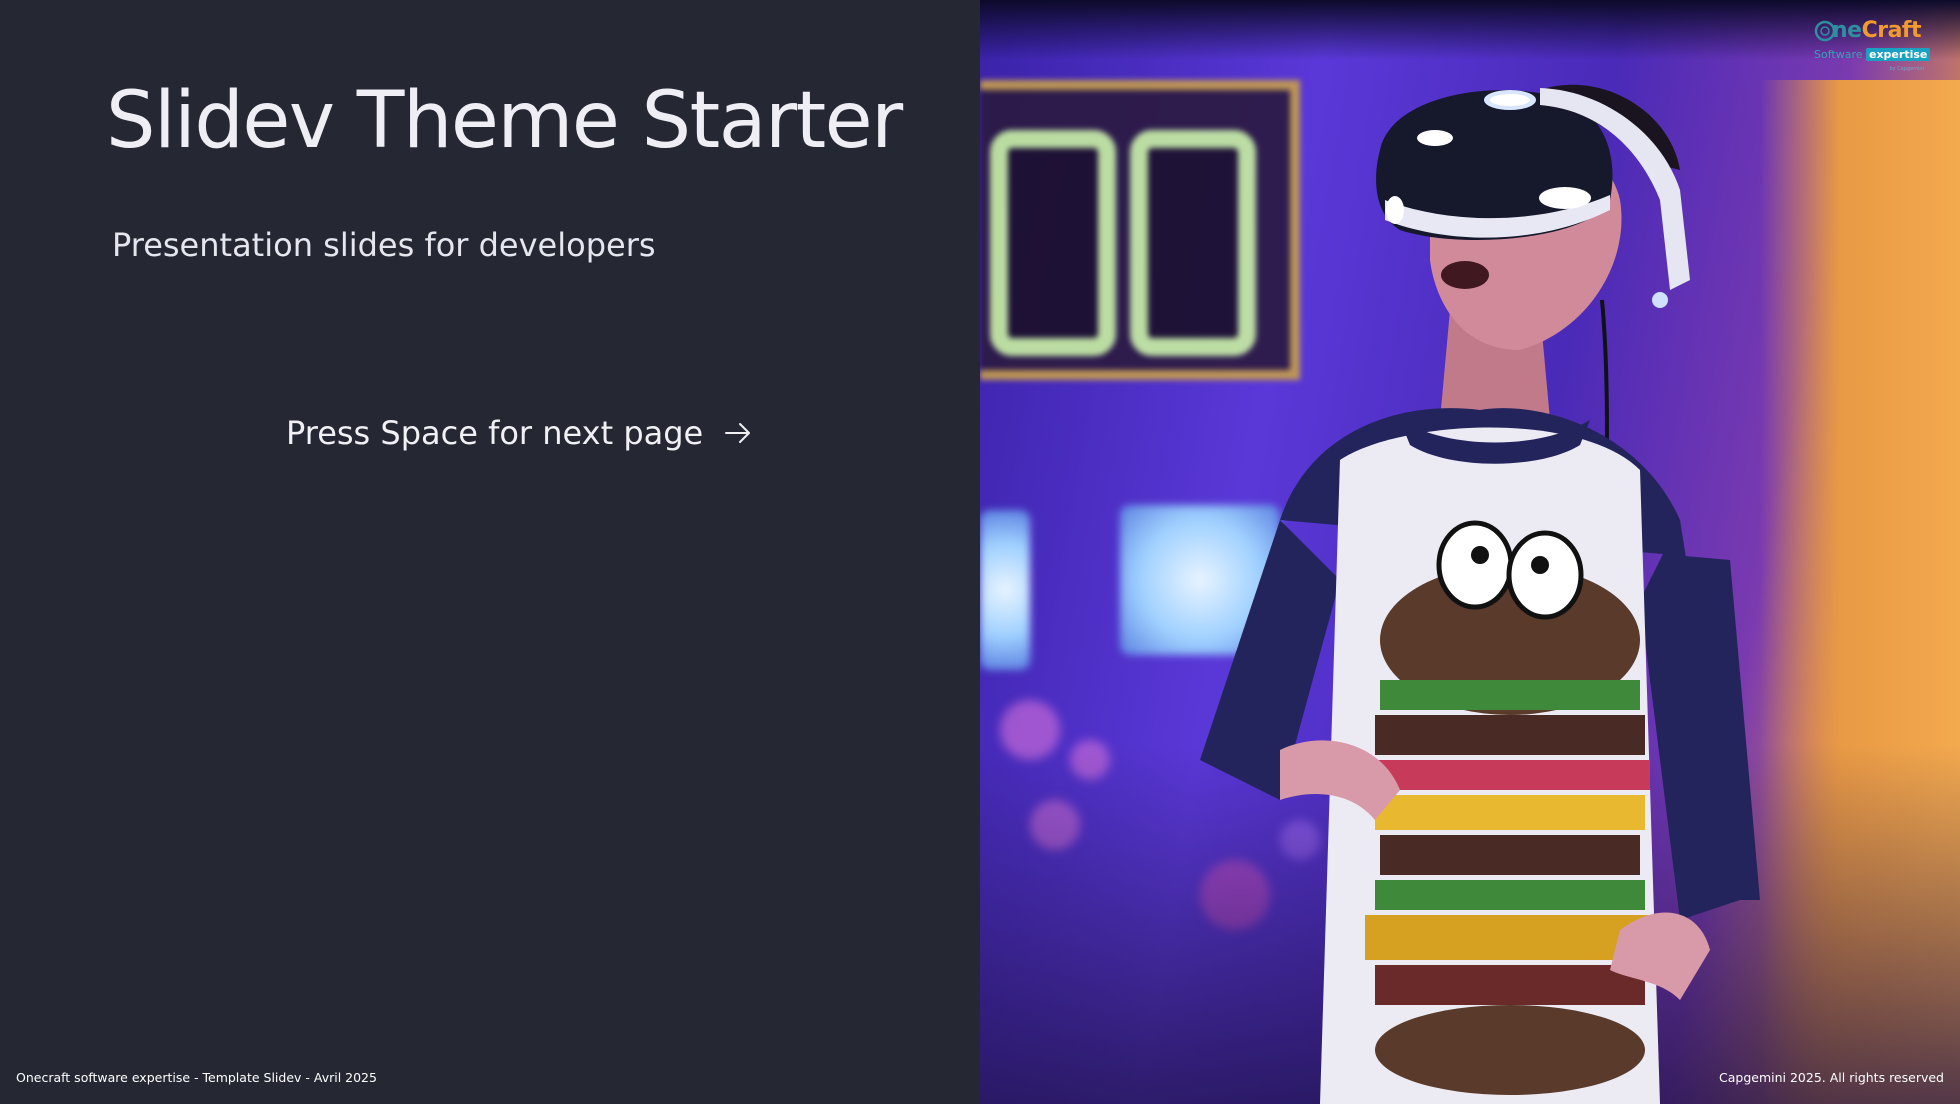 Image resolution: width=1960 pixels, height=1104 pixels. I want to click on next-page-button: Press Space for next page, so click(519, 433).